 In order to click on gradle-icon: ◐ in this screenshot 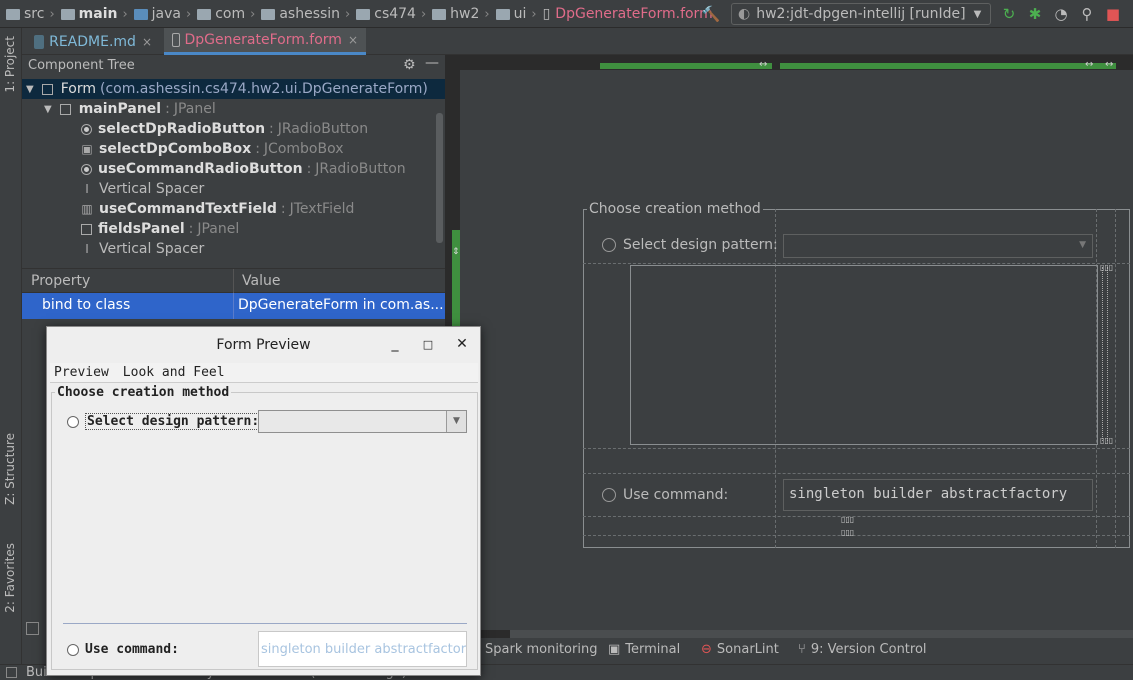, I will do `click(744, 14)`.